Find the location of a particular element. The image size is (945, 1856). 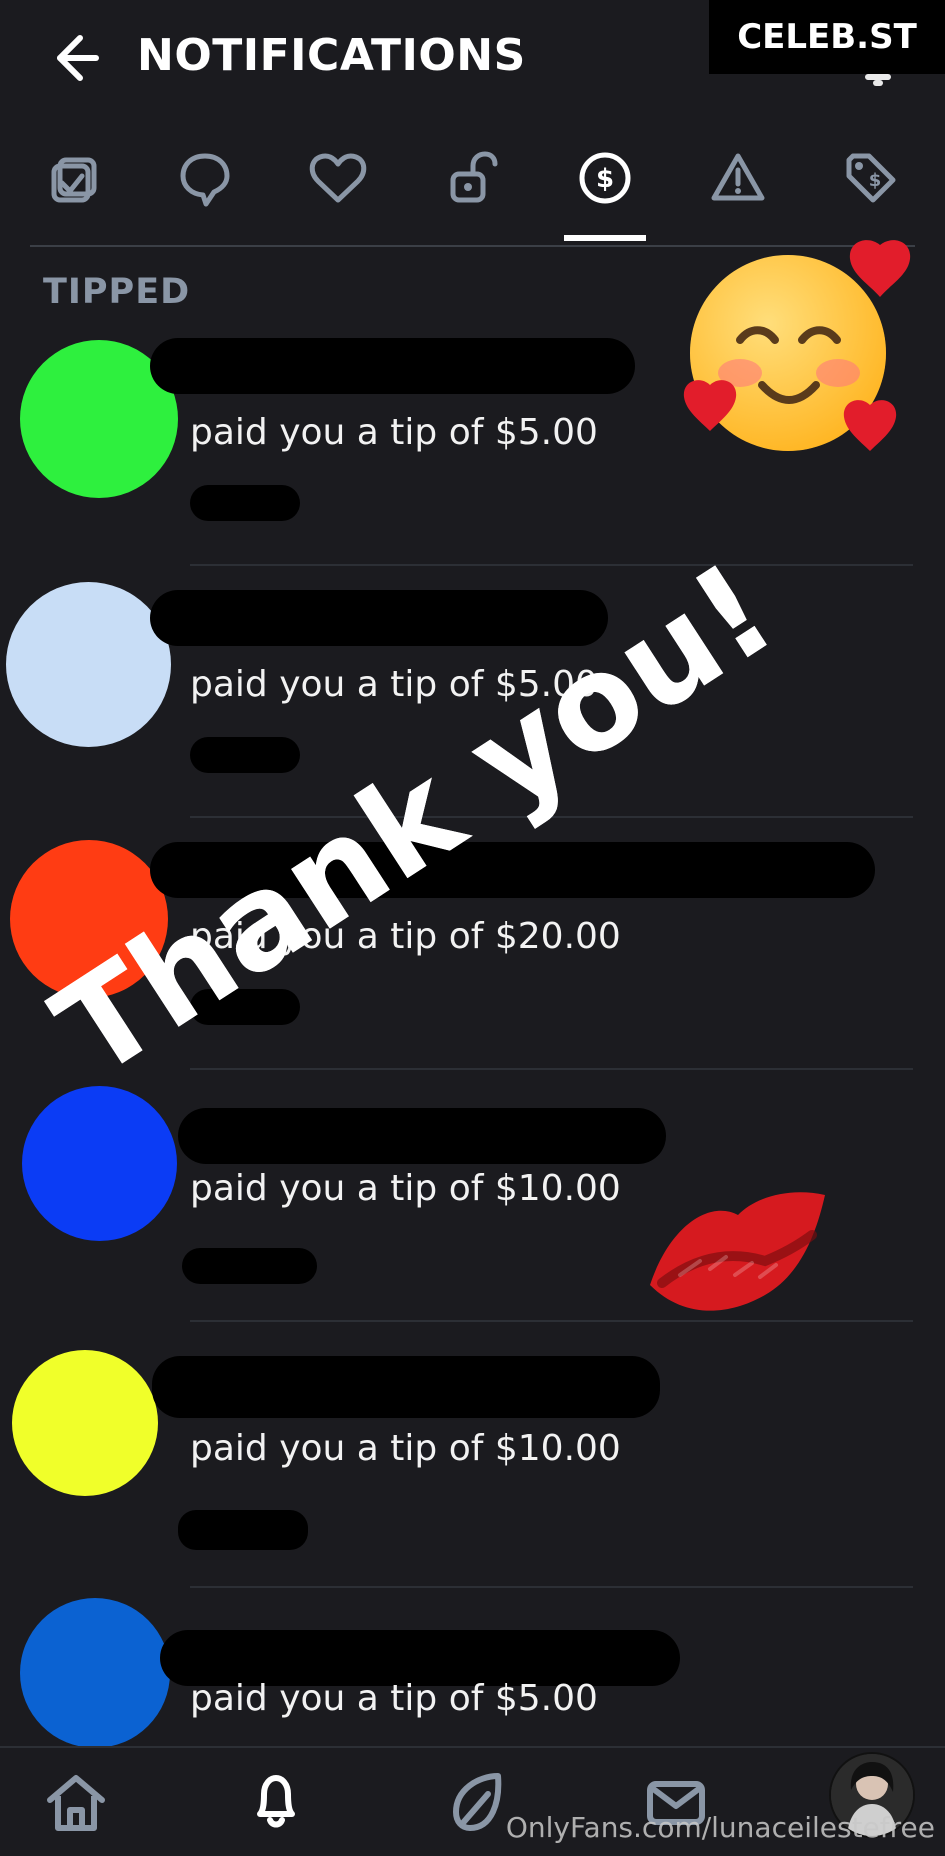

tab-comments is located at coordinates (205, 178).